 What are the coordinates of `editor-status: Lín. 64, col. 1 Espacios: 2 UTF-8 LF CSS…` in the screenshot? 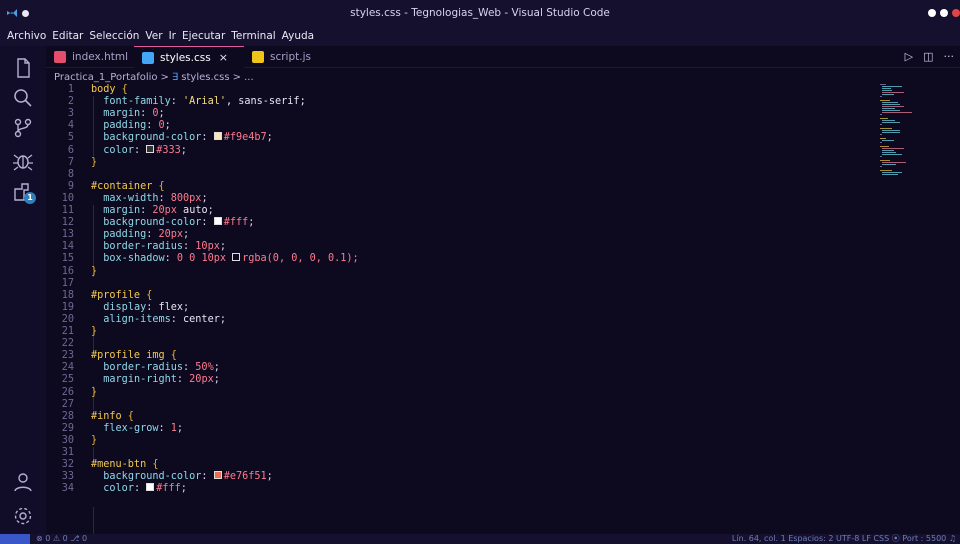 It's located at (844, 539).